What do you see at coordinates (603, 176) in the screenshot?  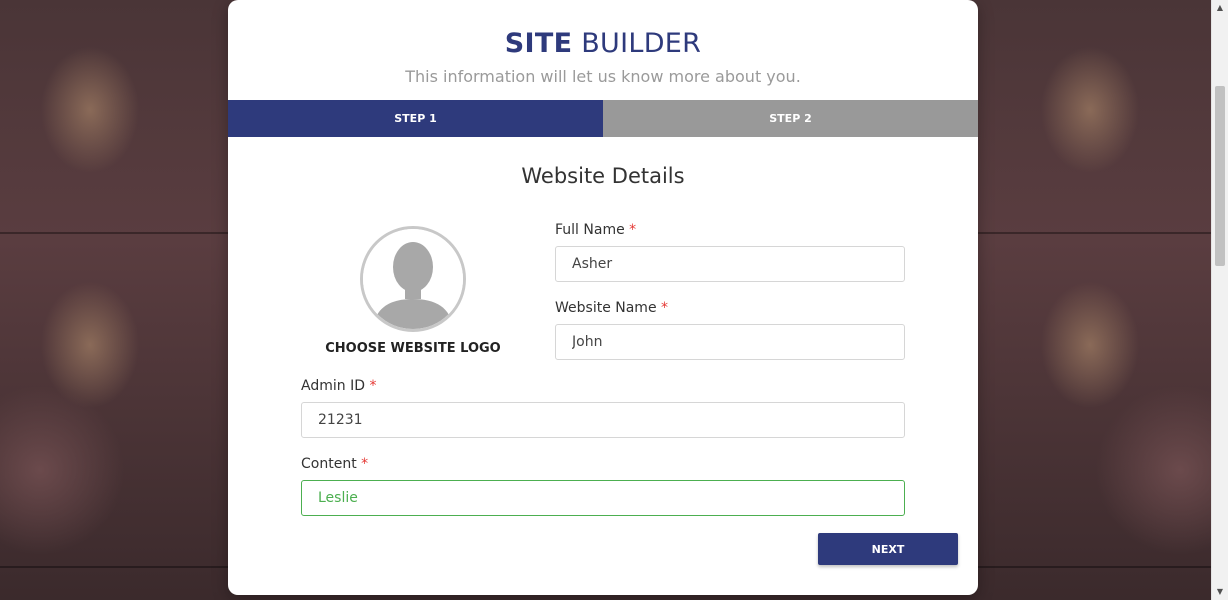 I see `section-title: Website Details` at bounding box center [603, 176].